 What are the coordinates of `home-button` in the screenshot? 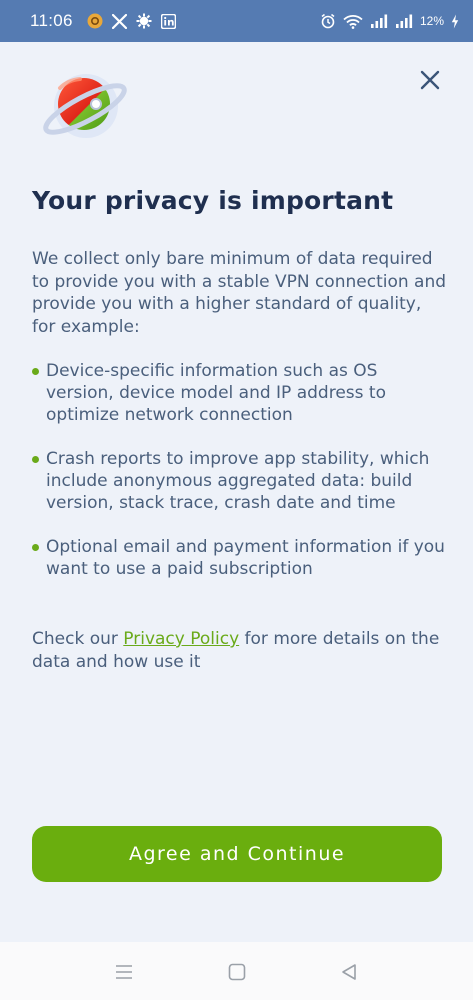 It's located at (237, 972).